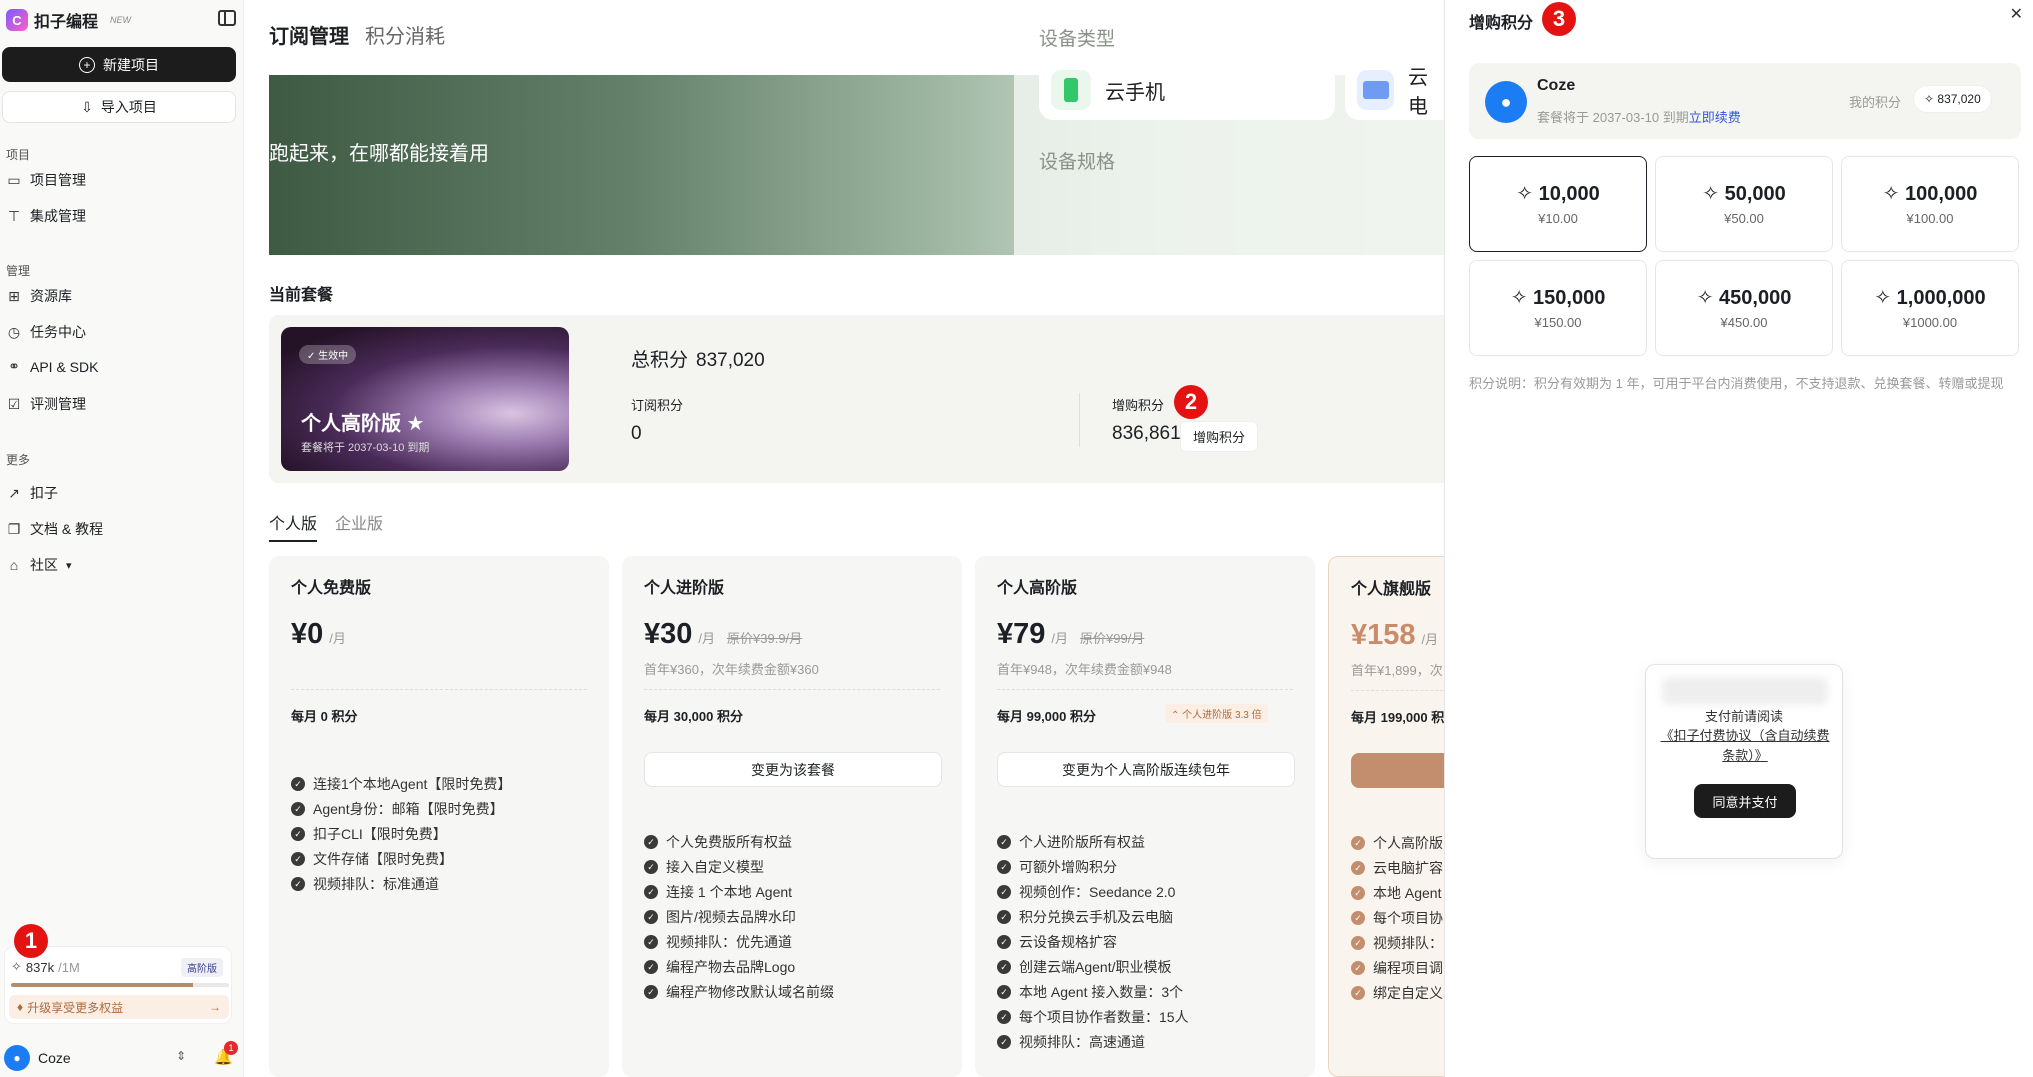 The width and height of the screenshot is (2033, 1077). What do you see at coordinates (793, 769) in the screenshot?
I see `tier-action-button: 变更为该套餐` at bounding box center [793, 769].